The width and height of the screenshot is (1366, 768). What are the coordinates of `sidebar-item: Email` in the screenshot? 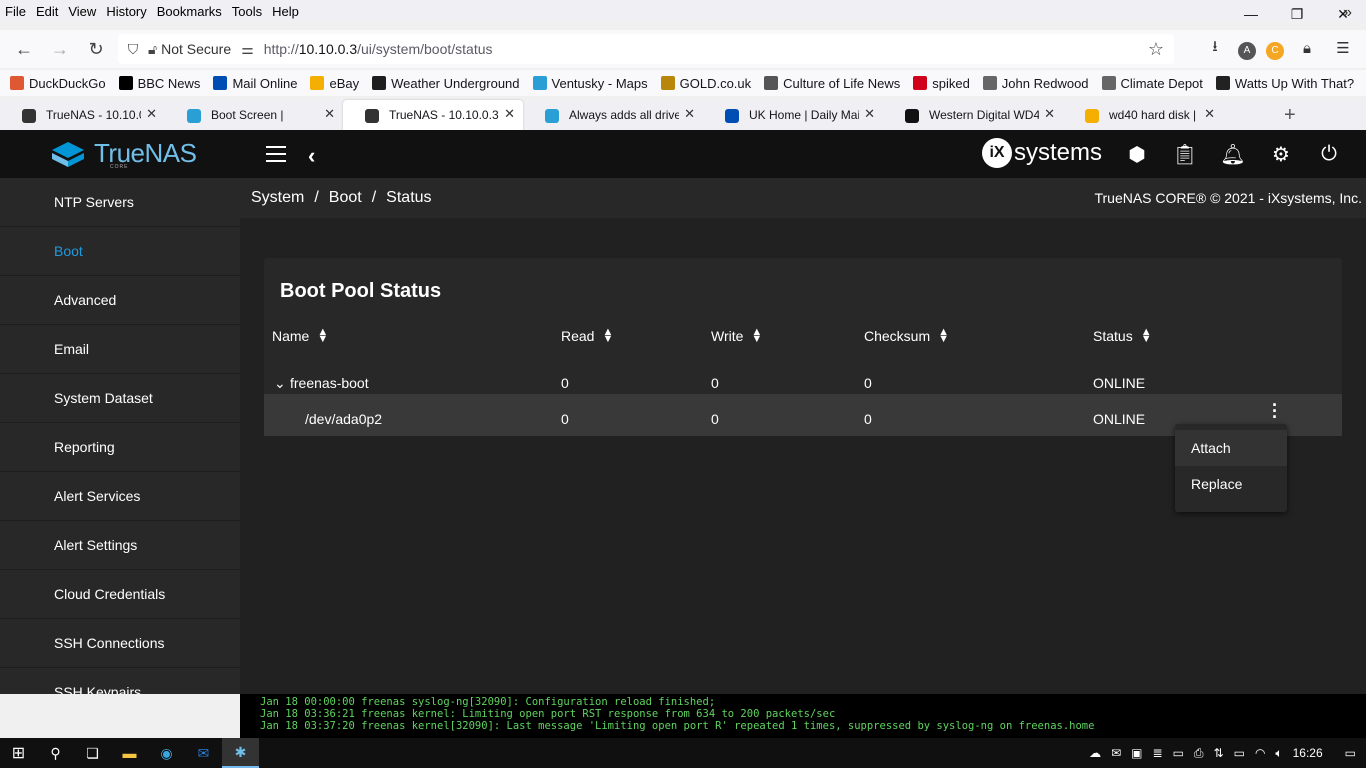 It's located at (120, 349).